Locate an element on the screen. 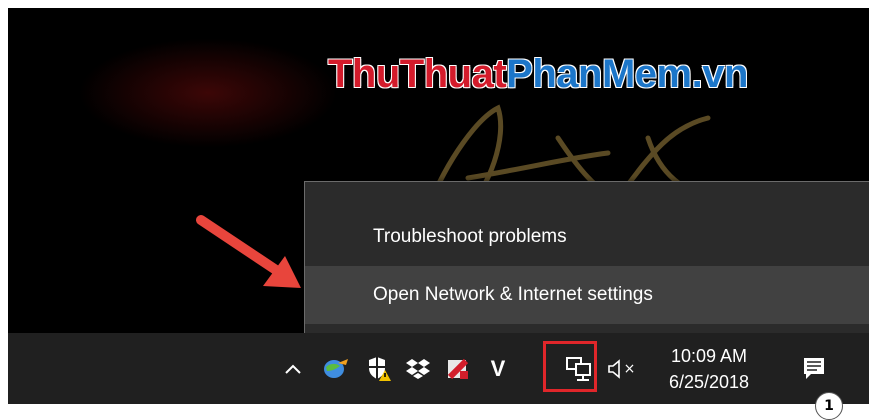  site-watermark: ThuThuatPhanMem.vn is located at coordinates (538, 74).